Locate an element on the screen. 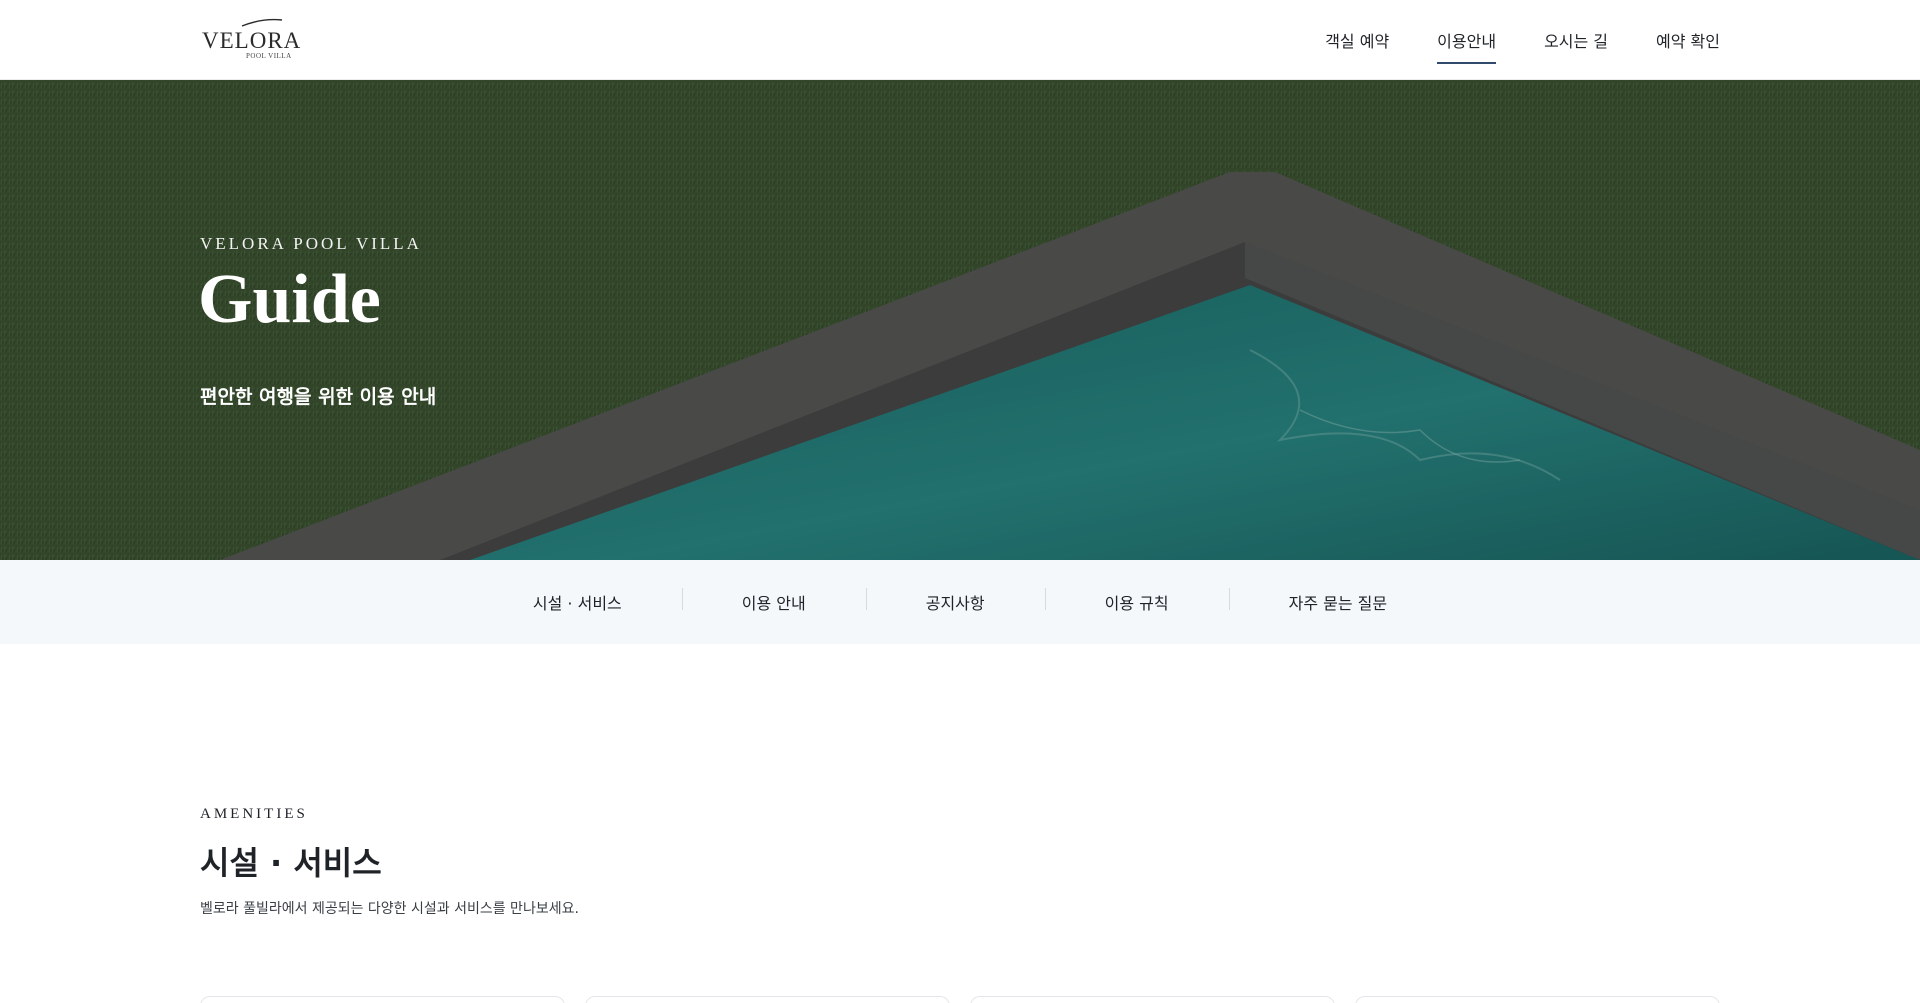 The image size is (1920, 1003). nav-booking-check: 예약 확인 is located at coordinates (1688, 40).